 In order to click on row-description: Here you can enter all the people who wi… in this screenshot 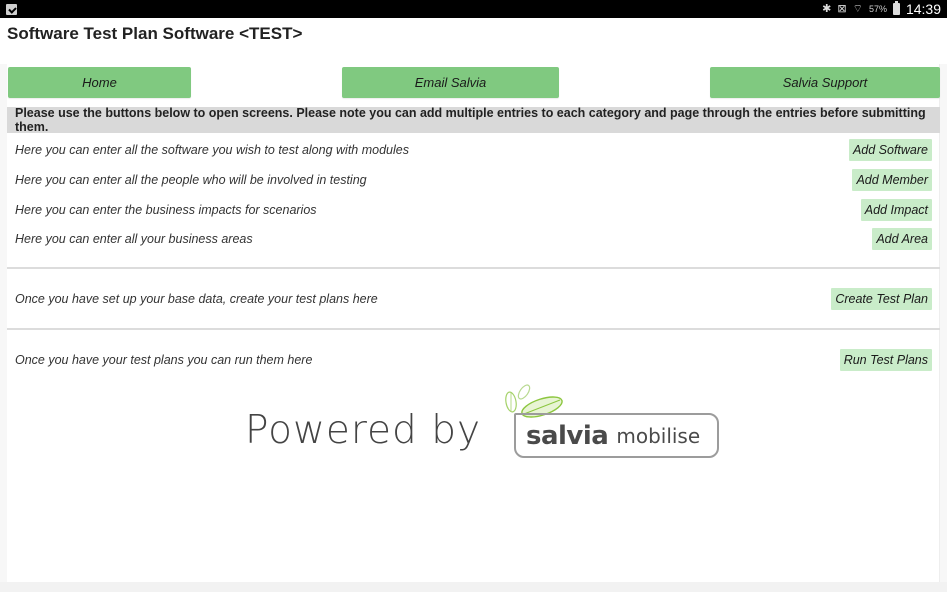, I will do `click(191, 180)`.